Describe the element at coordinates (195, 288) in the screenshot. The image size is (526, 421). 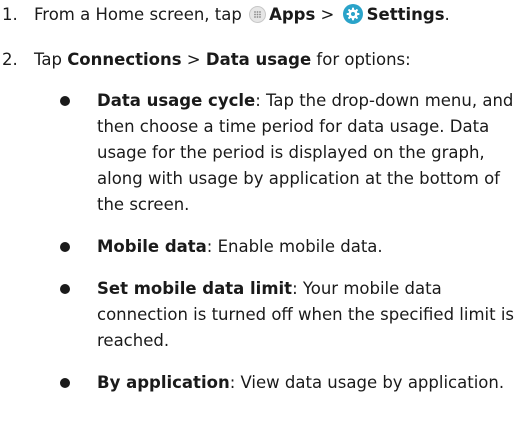
I see `option-term: Set mobile data limit` at that location.